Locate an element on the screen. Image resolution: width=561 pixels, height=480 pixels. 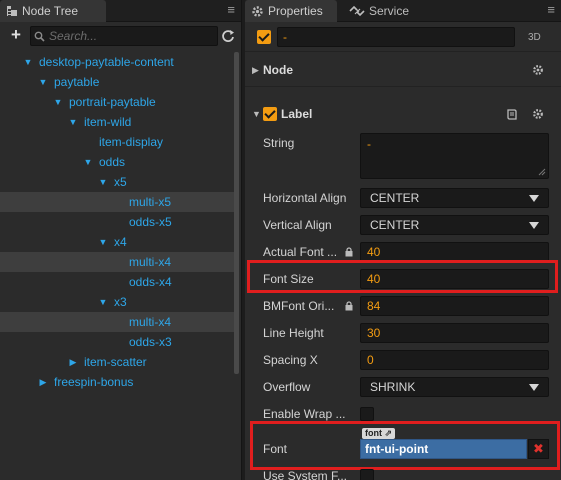
tree-item-label: x4 is located at coordinates (120, 242).